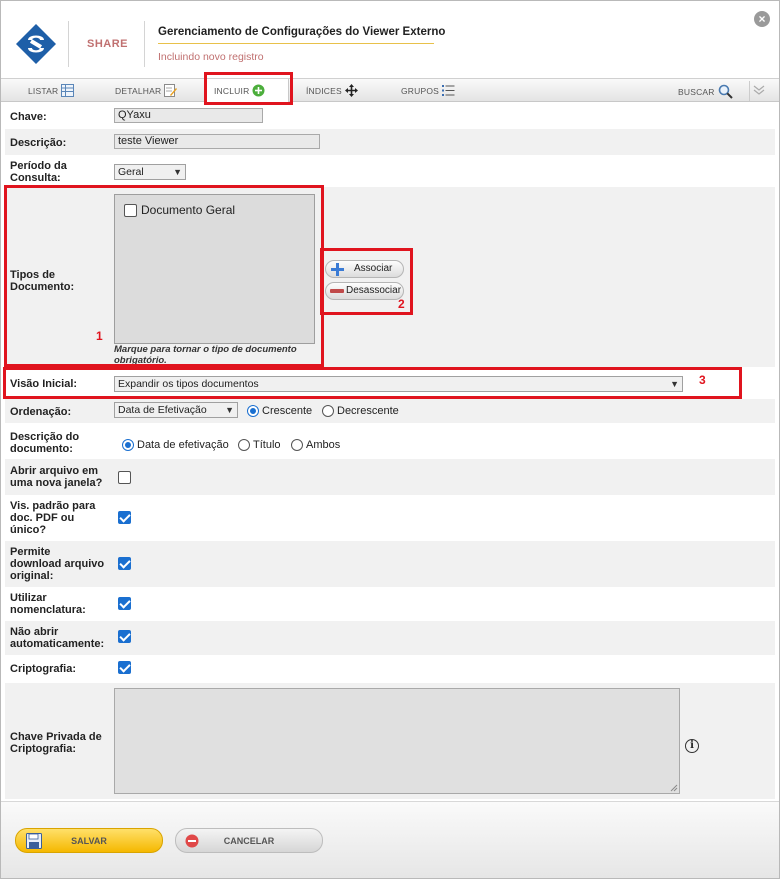  Describe the element at coordinates (43, 90) in the screenshot. I see `tab-listar-label: LISTAR` at that location.